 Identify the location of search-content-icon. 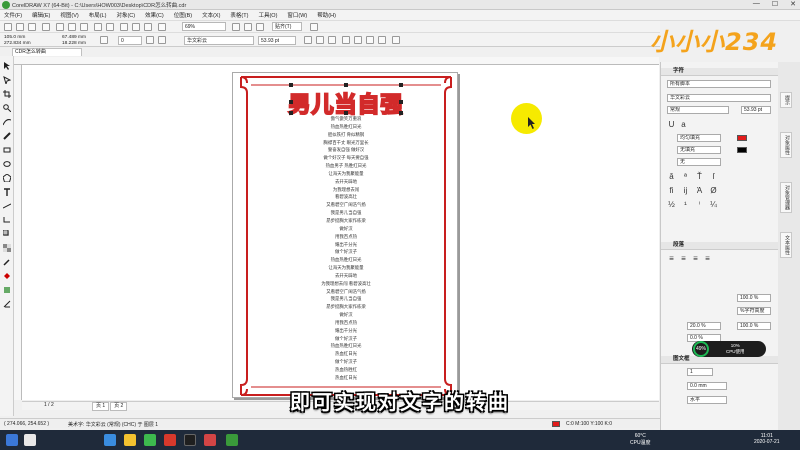
(124, 27).